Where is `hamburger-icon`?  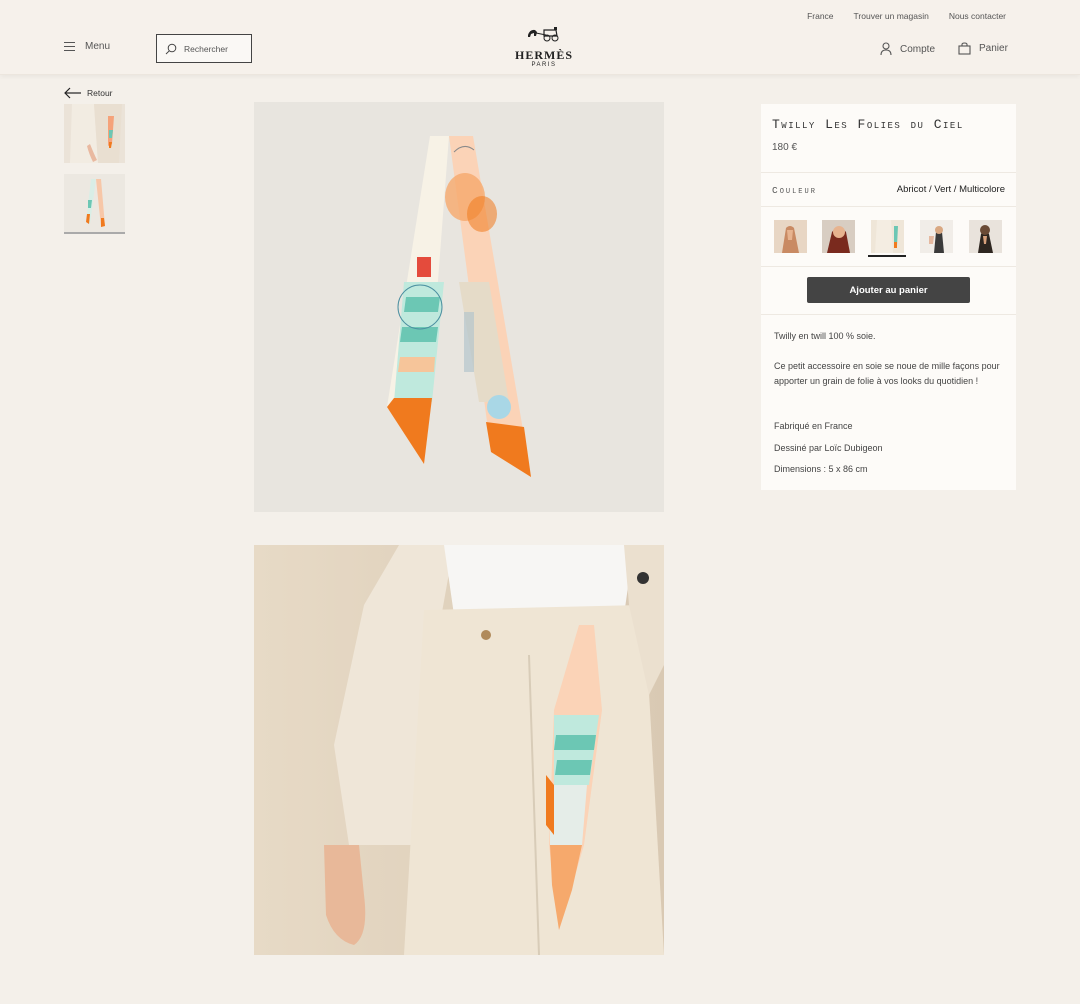
hamburger-icon is located at coordinates (69, 47).